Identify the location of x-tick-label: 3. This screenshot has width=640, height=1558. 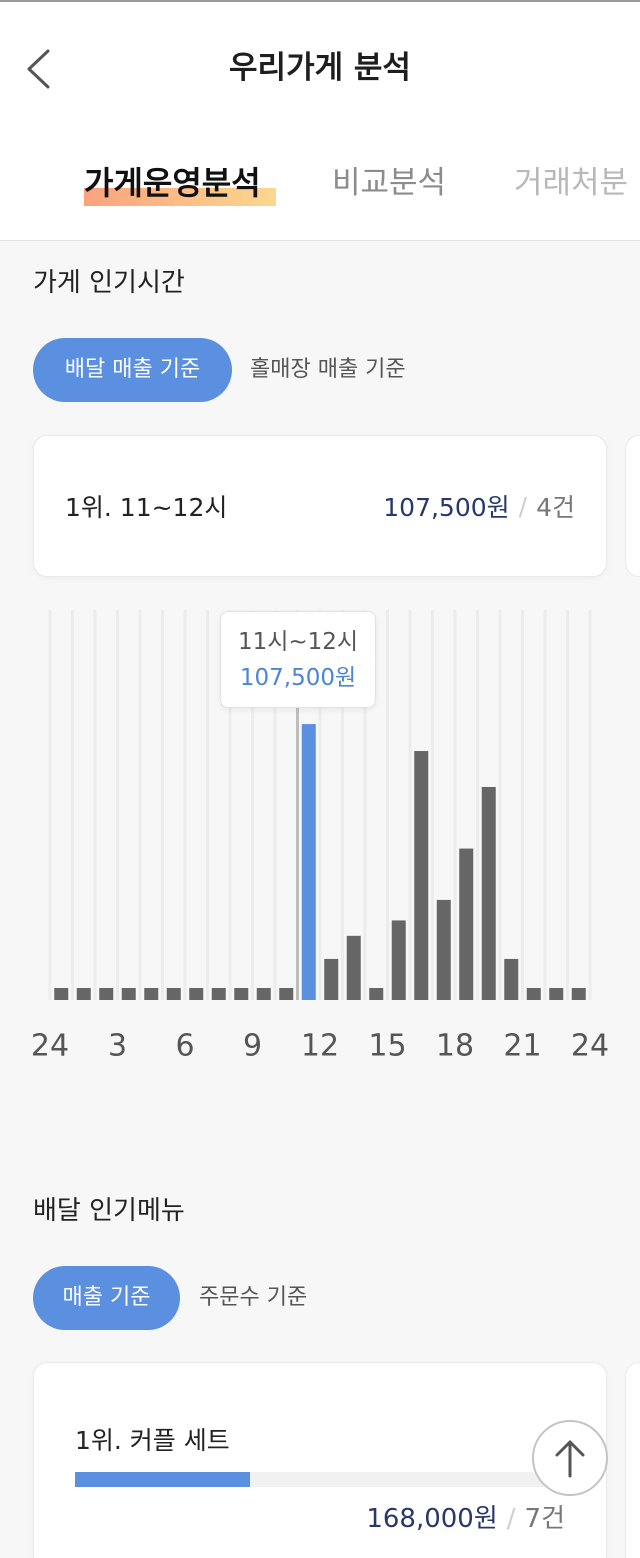
(117, 1046).